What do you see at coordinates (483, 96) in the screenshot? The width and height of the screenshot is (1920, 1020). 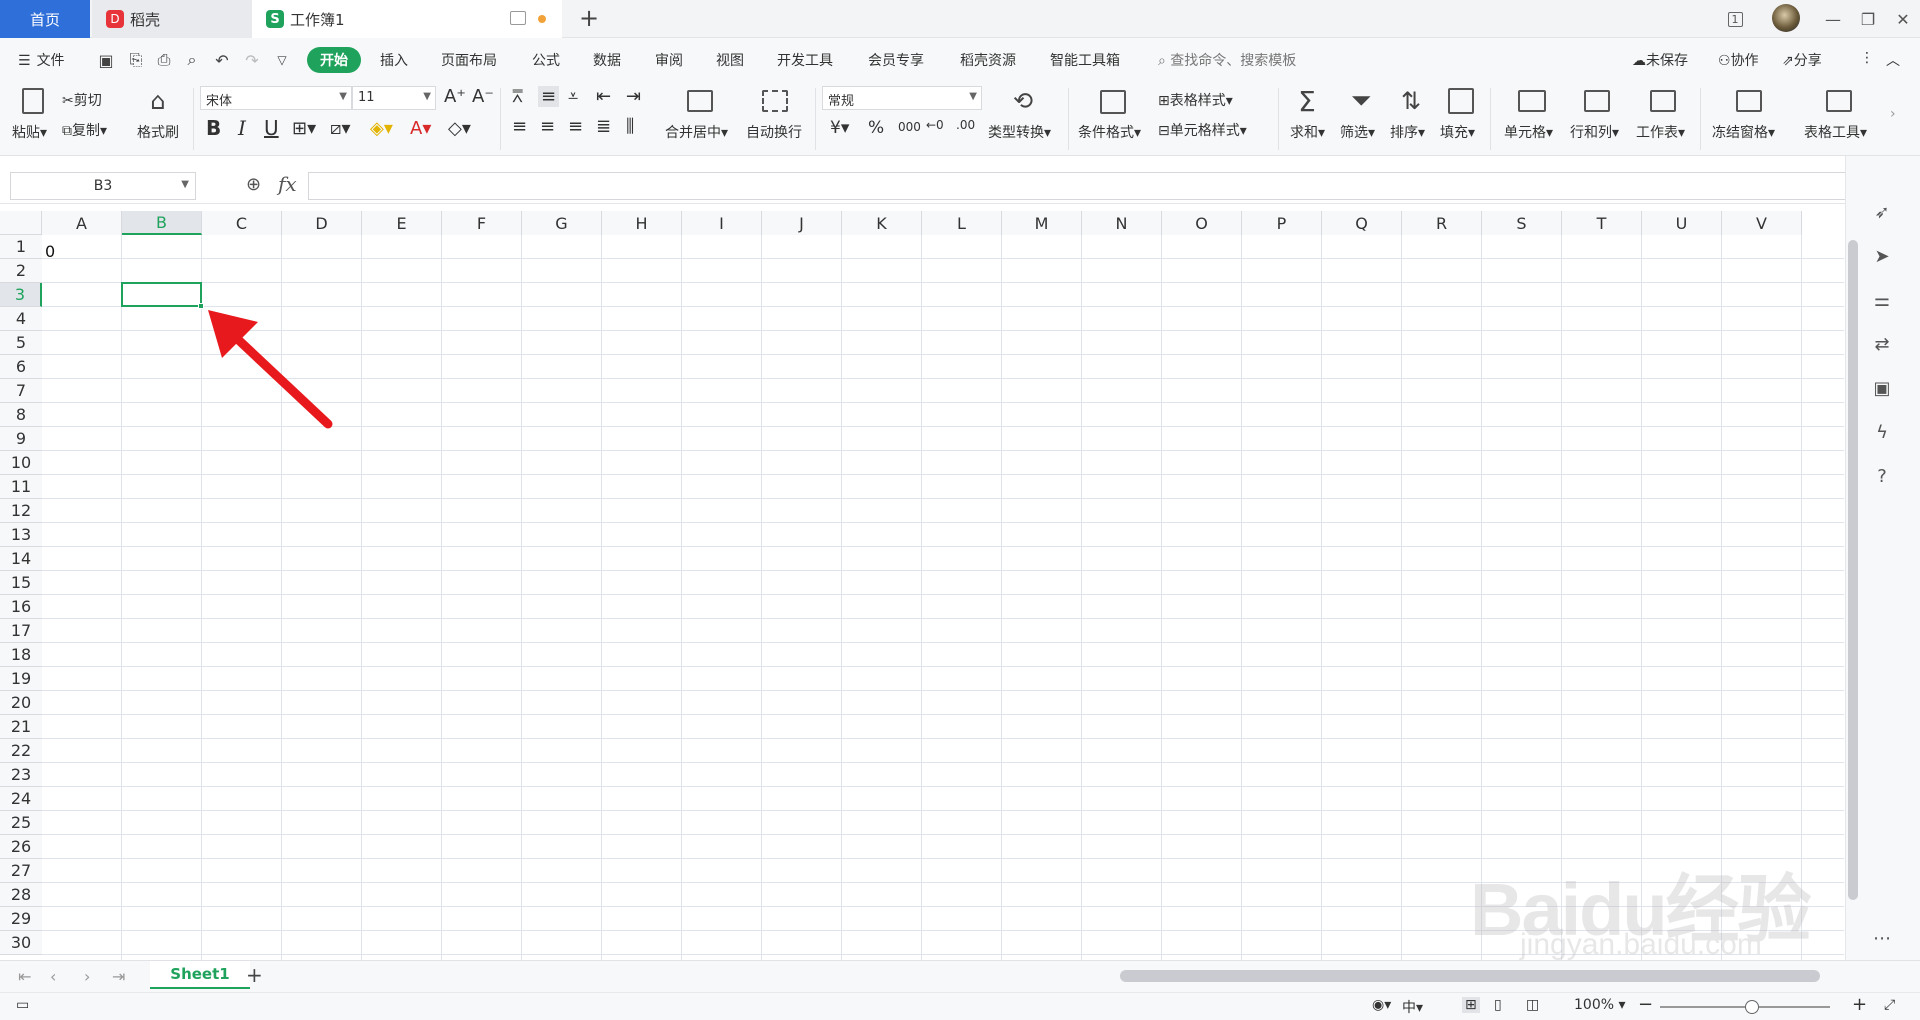 I see `decrease-font-icon: A⁻` at bounding box center [483, 96].